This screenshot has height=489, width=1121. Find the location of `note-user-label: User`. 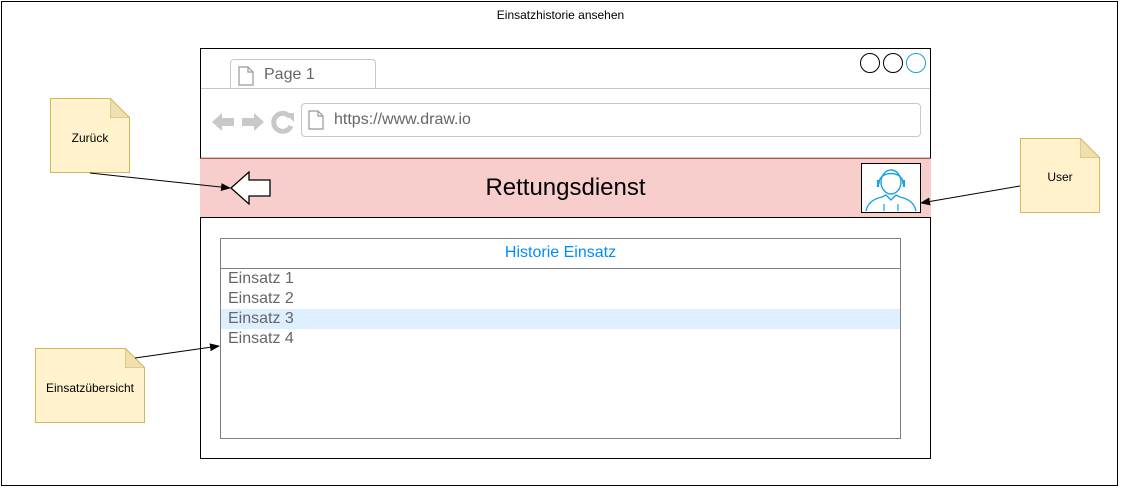

note-user-label: User is located at coordinates (1060, 177).